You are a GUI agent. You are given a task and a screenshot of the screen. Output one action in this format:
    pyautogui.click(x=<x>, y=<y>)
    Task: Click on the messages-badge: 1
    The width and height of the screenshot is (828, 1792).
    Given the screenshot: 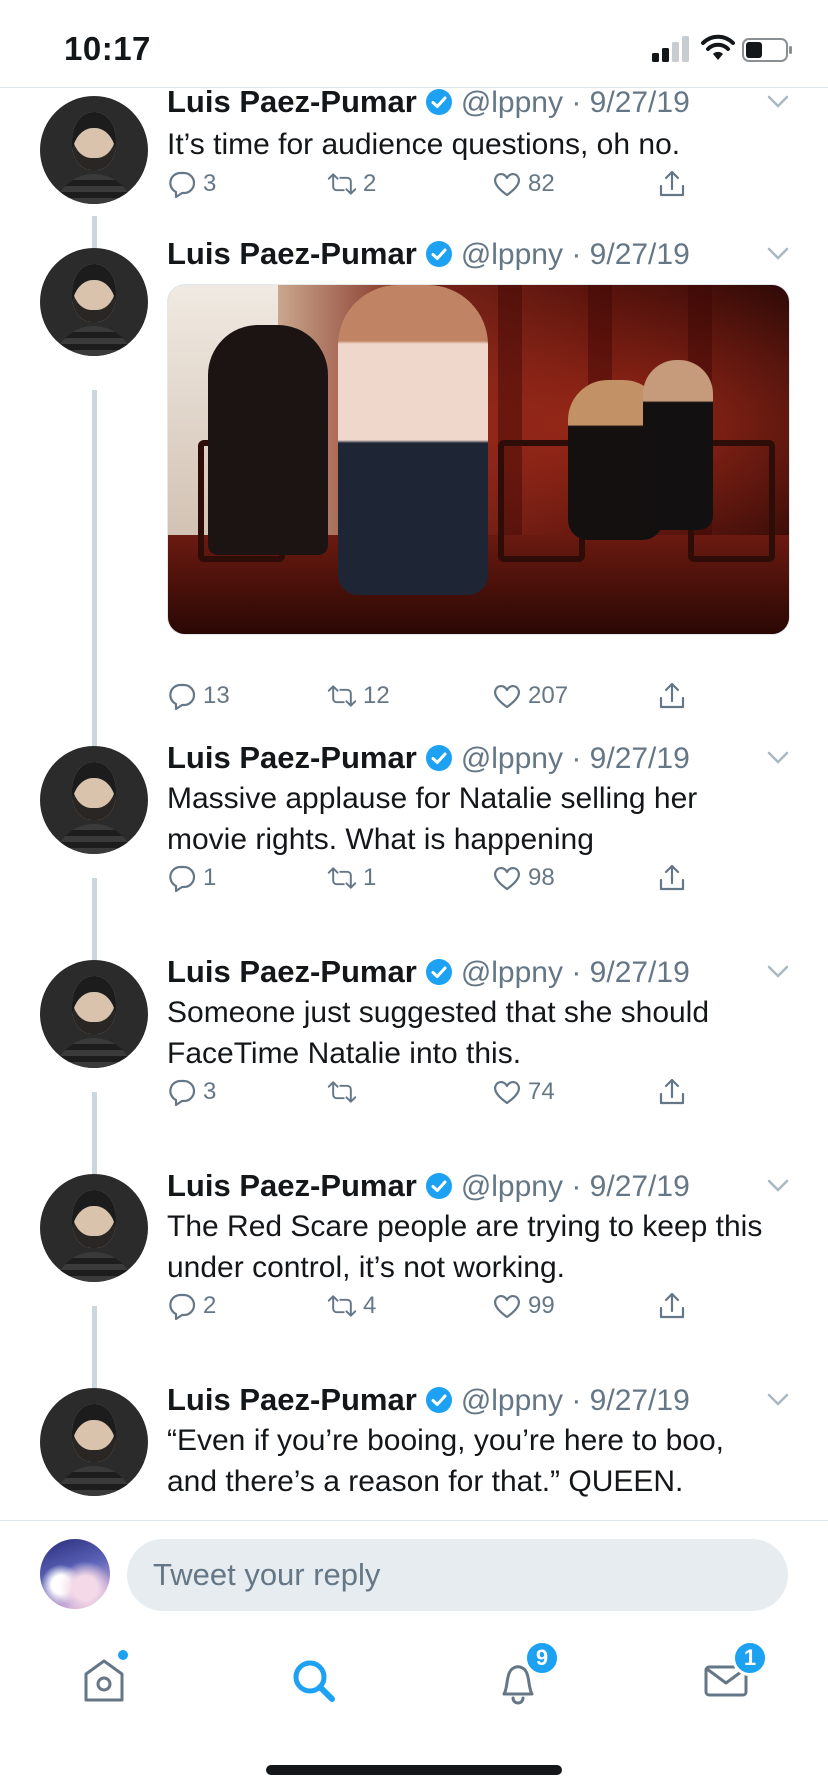 What is the action you would take?
    pyautogui.click(x=750, y=1658)
    